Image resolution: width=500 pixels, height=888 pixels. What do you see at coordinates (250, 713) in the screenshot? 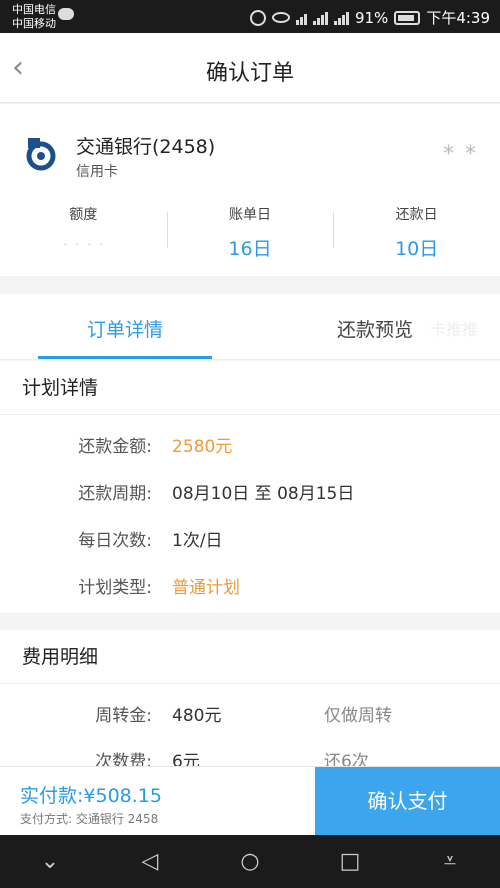
I see `fee-row-turnover: 周转金: 480元 仅做周转` at bounding box center [250, 713].